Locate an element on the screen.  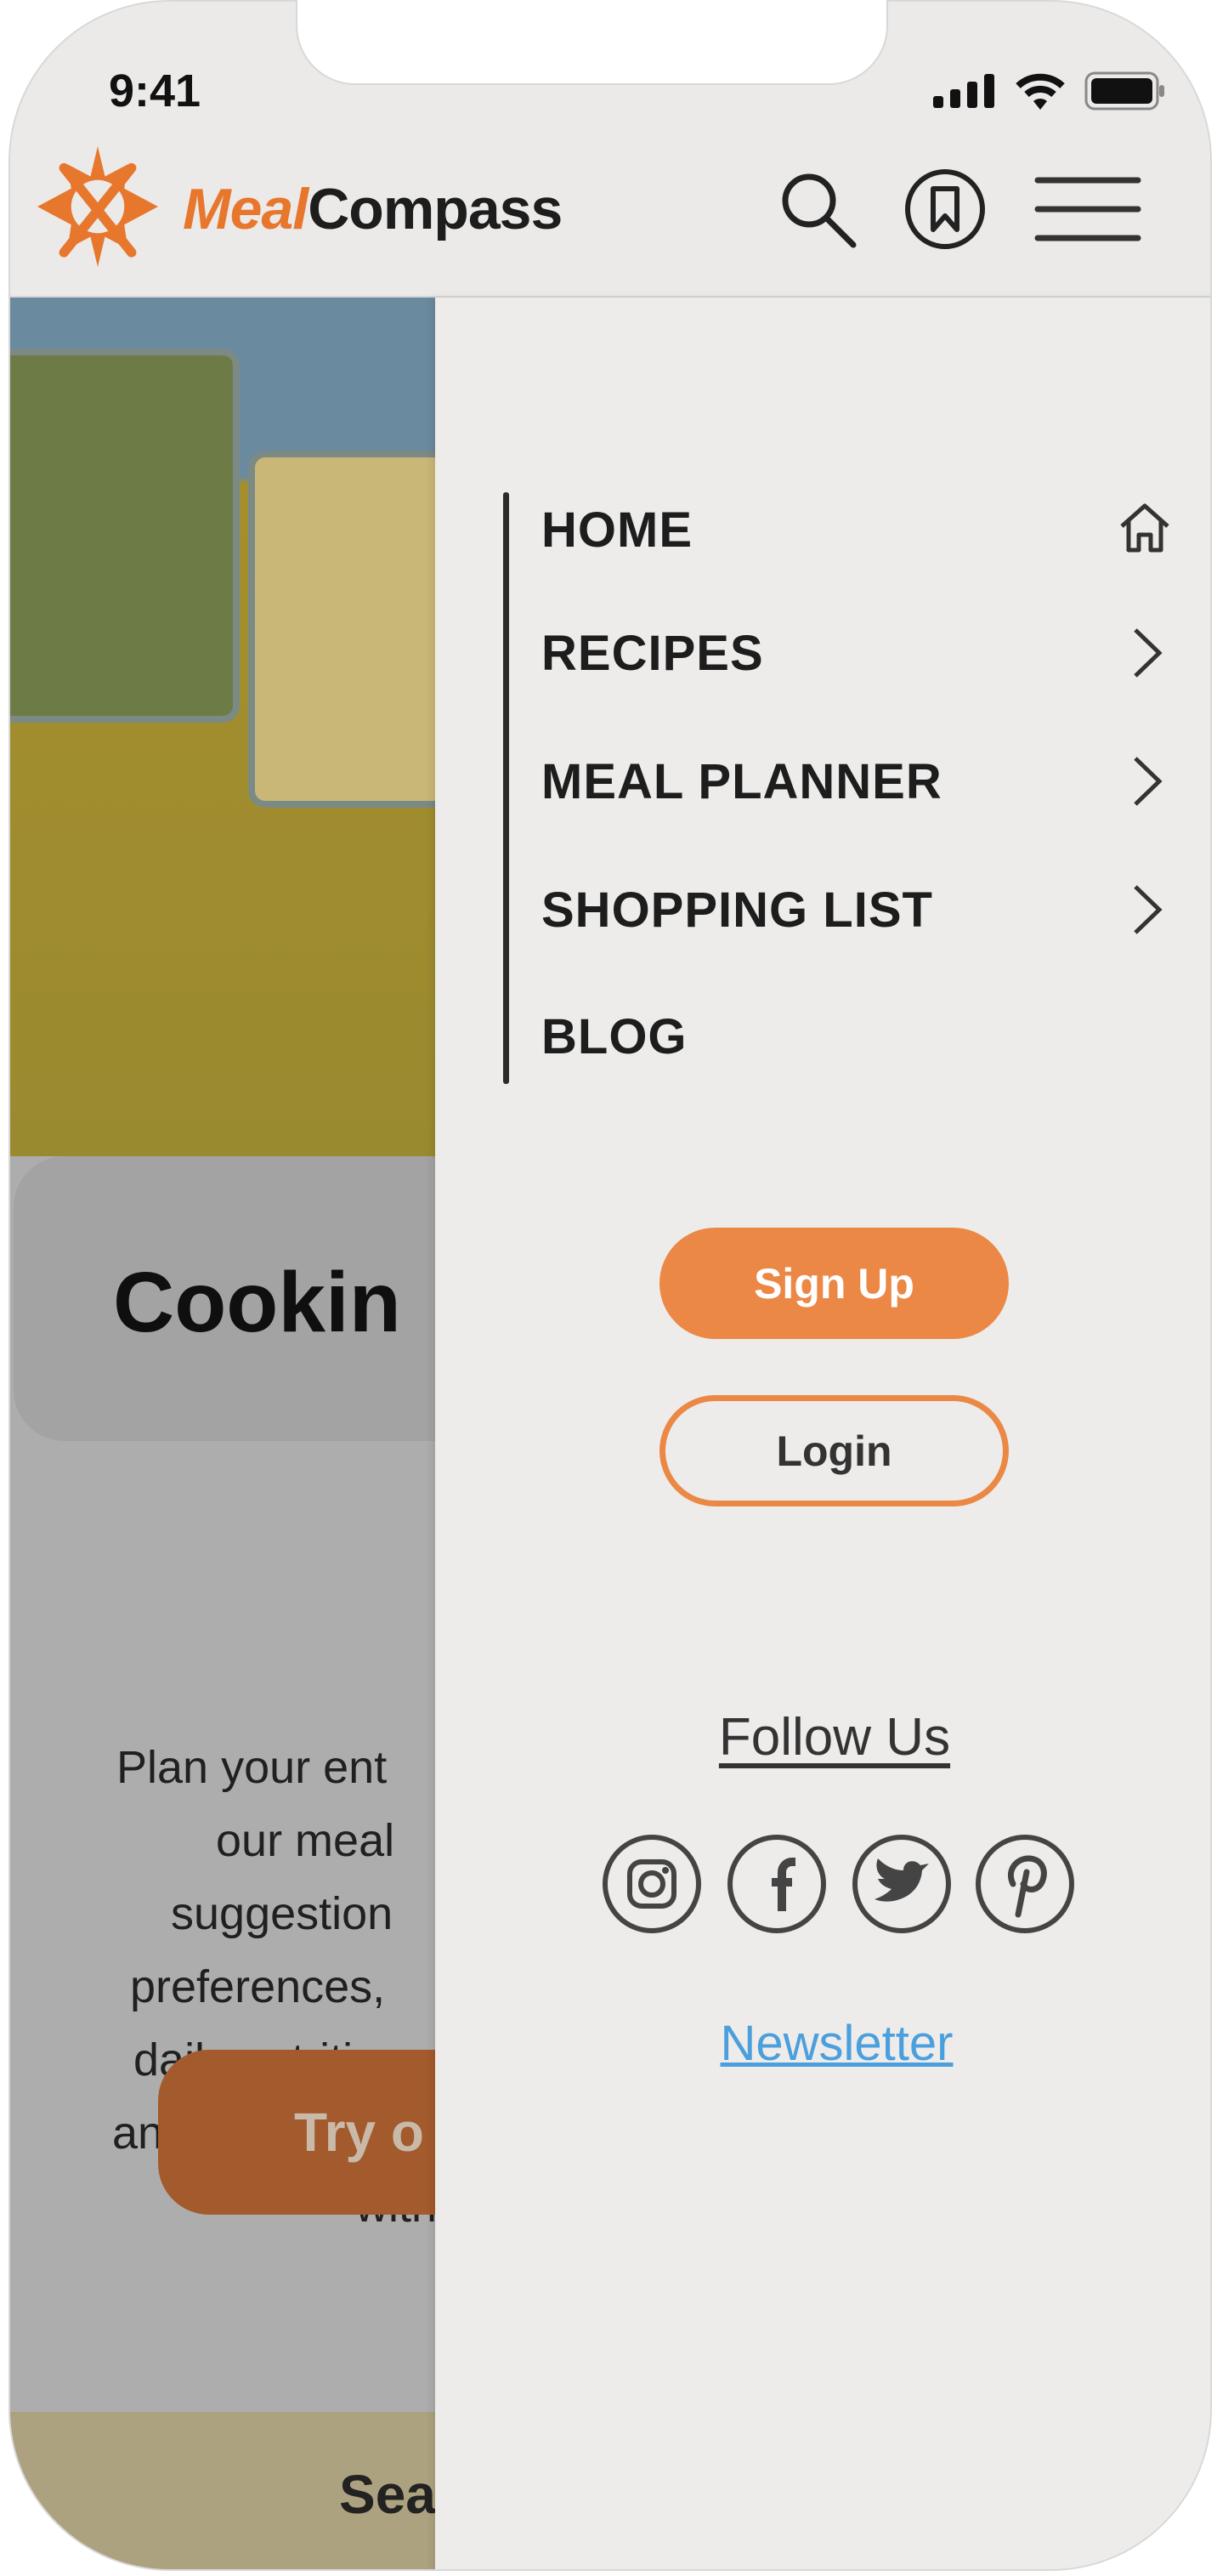
hero-text-line: preferences, is located at coordinates (258, 1987).